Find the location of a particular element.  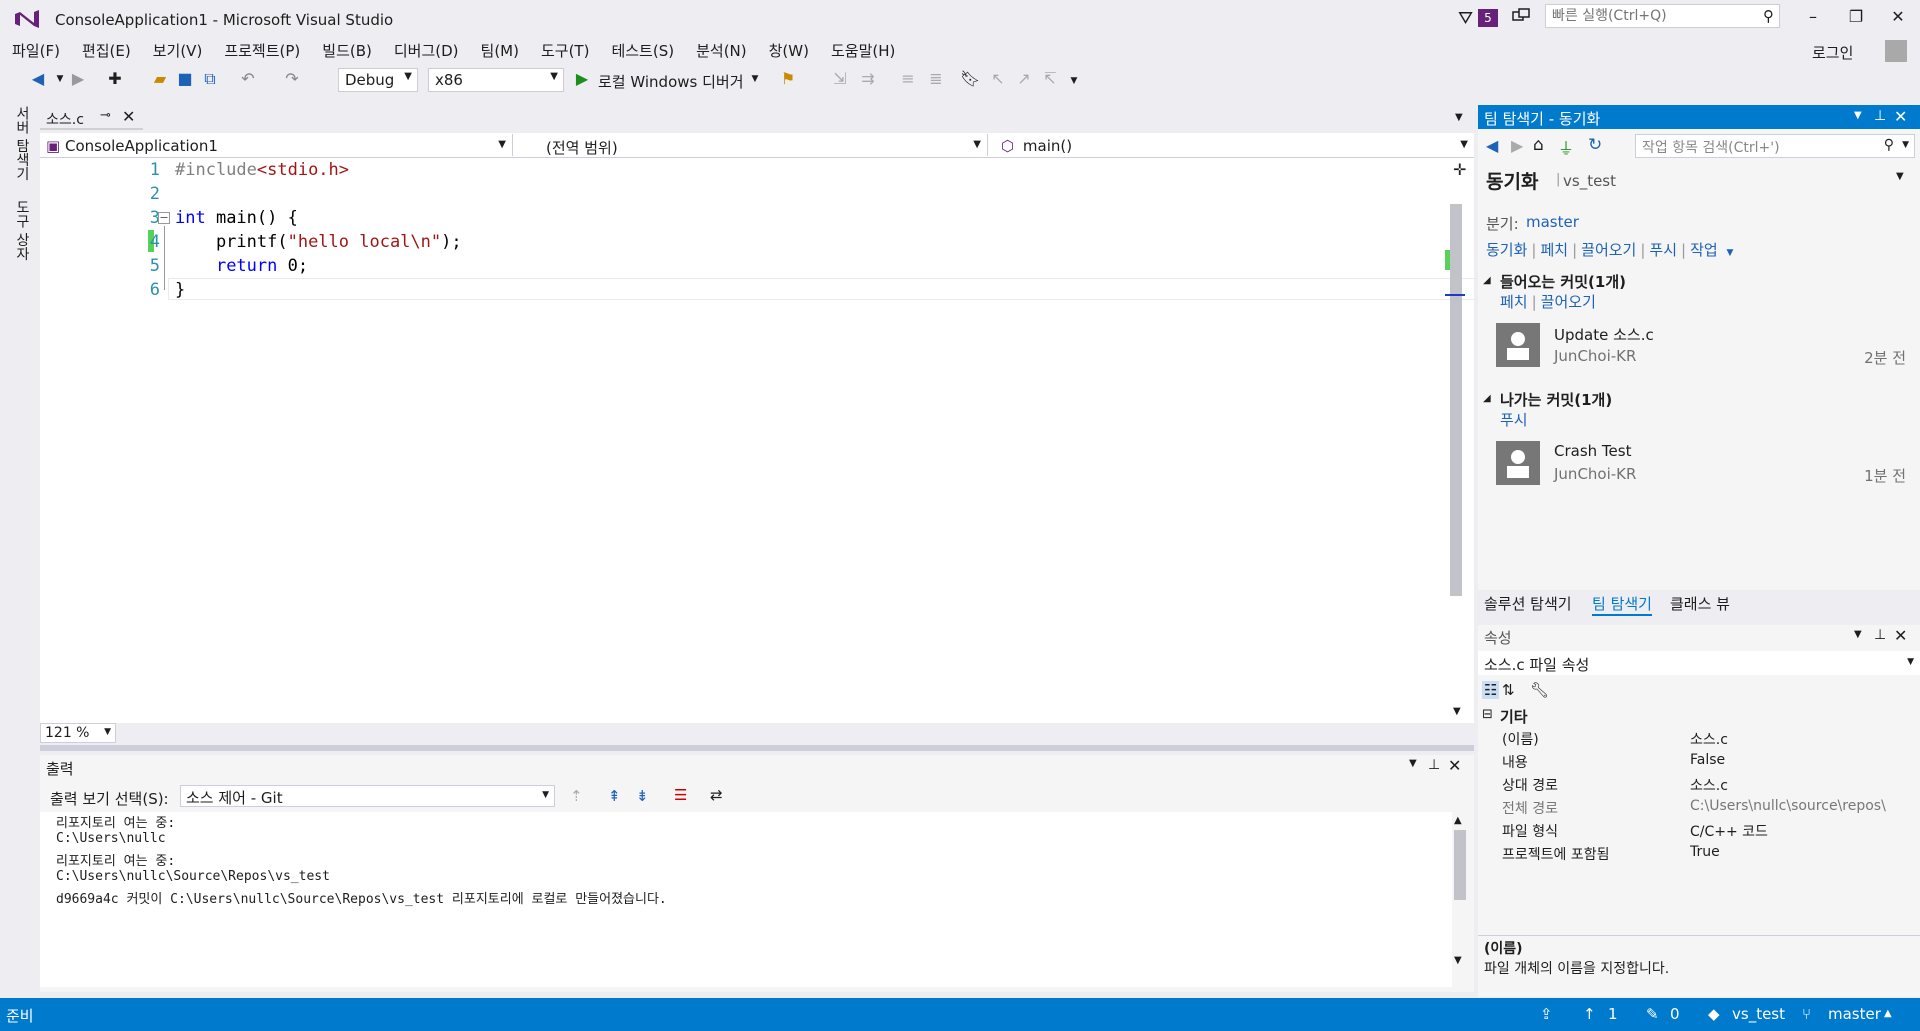

pane-splitter is located at coordinates (757, 748).